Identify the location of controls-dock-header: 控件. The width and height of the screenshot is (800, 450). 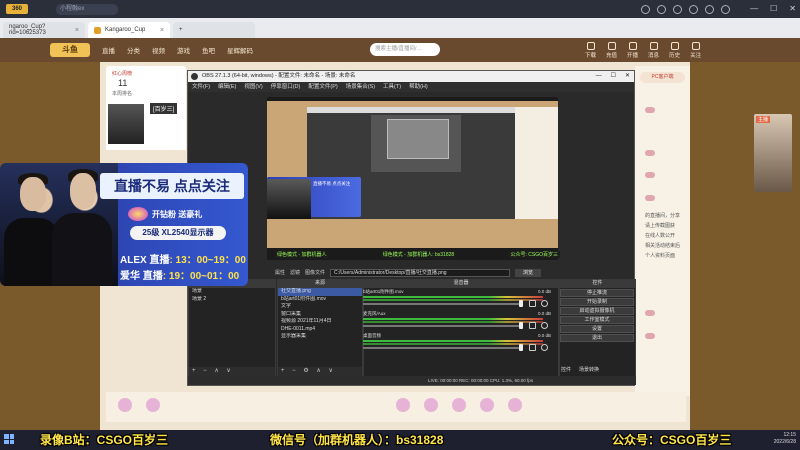
(597, 283).